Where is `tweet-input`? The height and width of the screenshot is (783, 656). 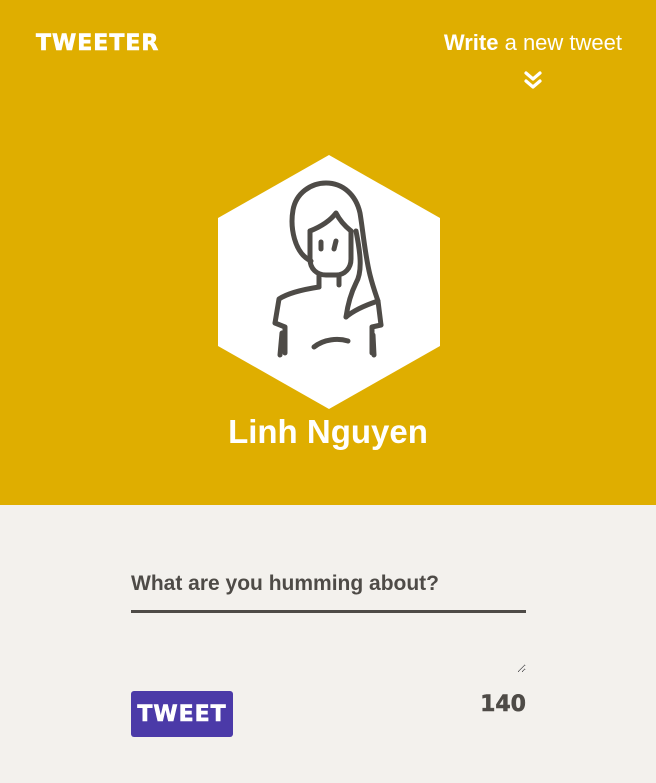
tweet-input is located at coordinates (328, 644).